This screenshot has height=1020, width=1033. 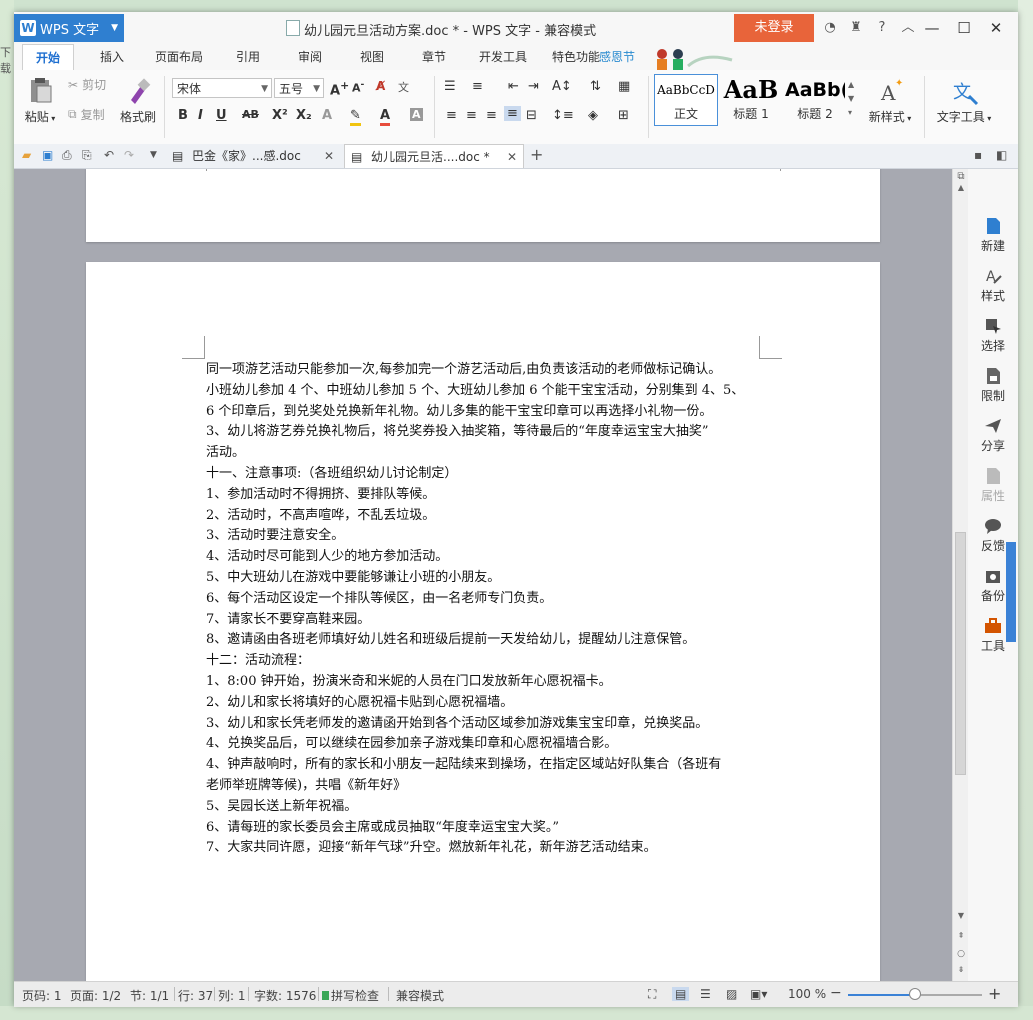 What do you see at coordinates (471, 115) in the screenshot?
I see `align-center-icon: ≡` at bounding box center [471, 115].